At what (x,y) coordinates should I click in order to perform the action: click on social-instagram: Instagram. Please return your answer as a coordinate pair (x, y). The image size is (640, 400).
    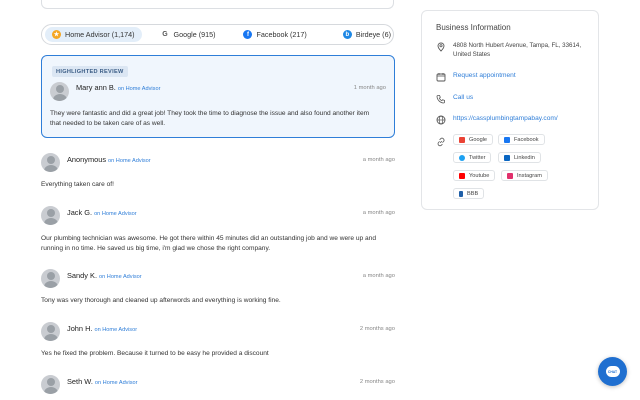
    Looking at the image, I should click on (524, 175).